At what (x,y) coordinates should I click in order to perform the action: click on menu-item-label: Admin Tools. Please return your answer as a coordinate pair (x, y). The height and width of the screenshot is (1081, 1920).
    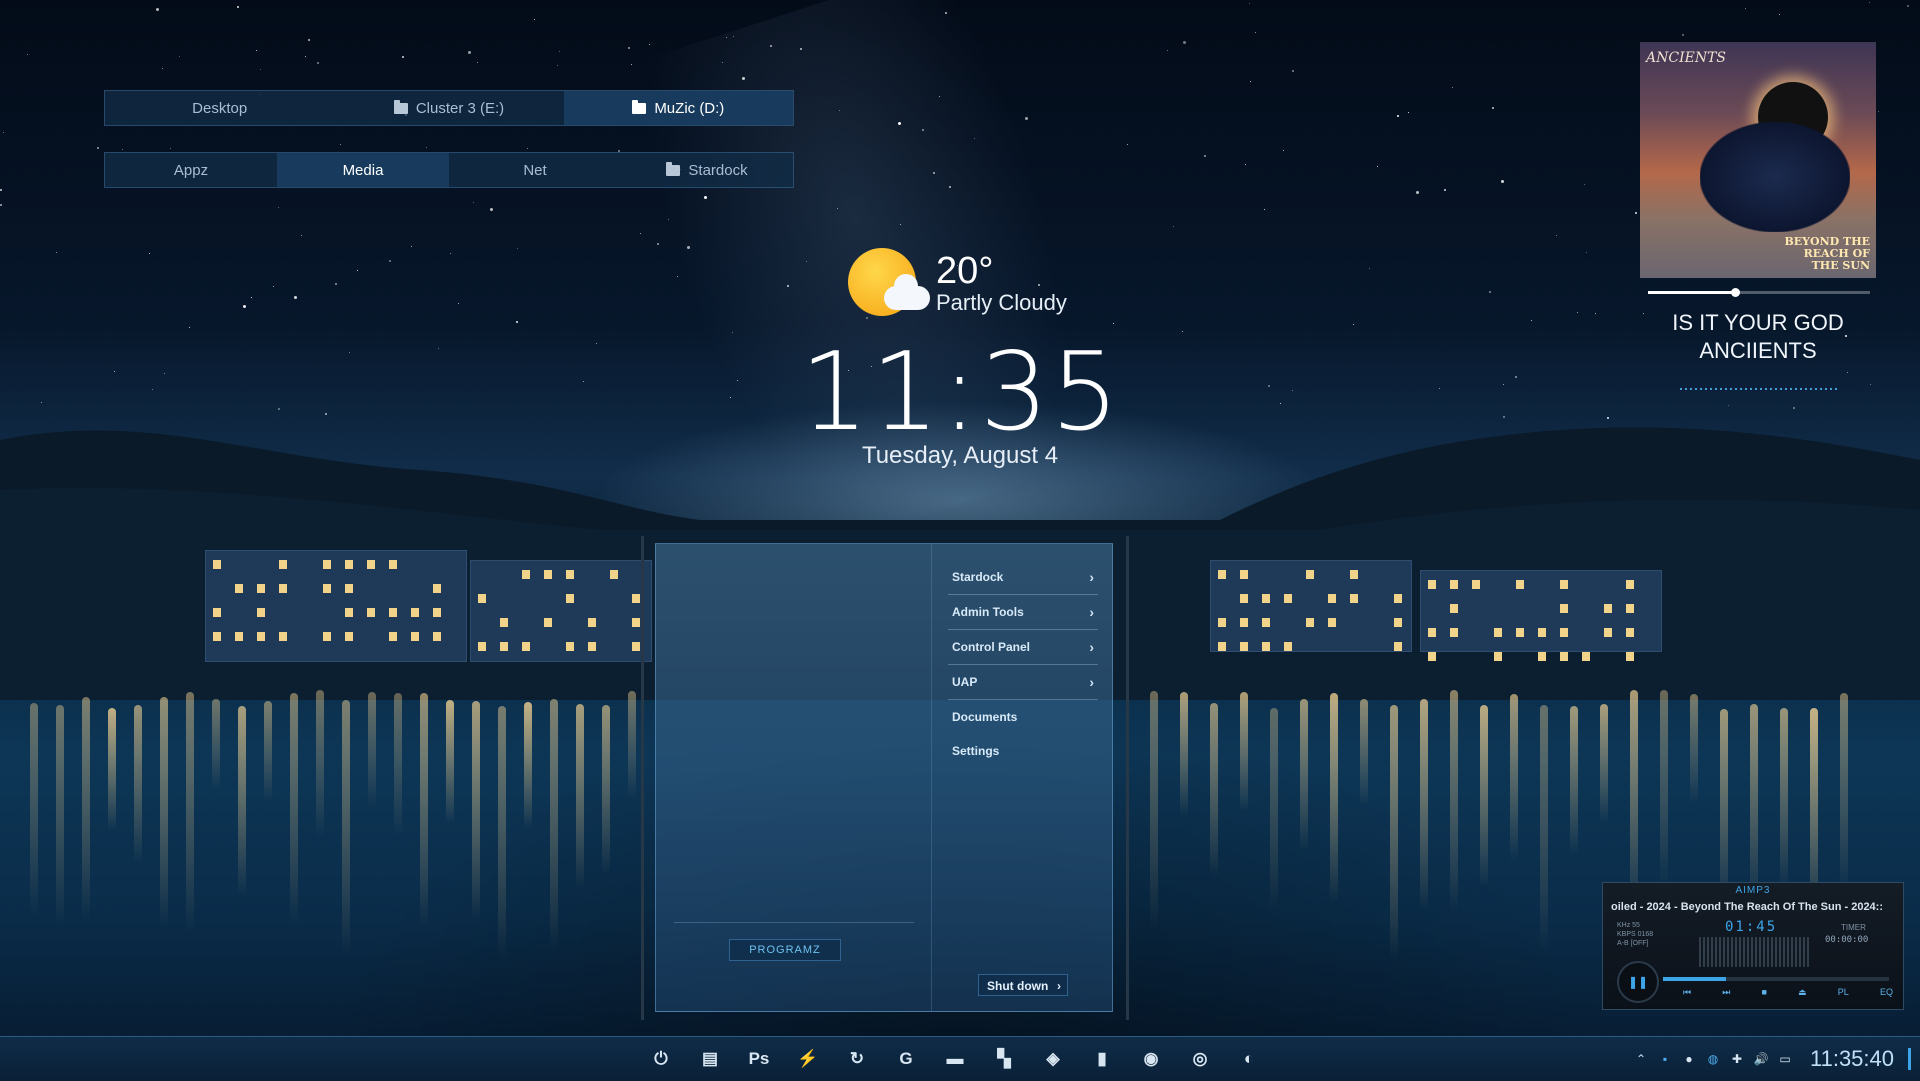
    Looking at the image, I should click on (988, 612).